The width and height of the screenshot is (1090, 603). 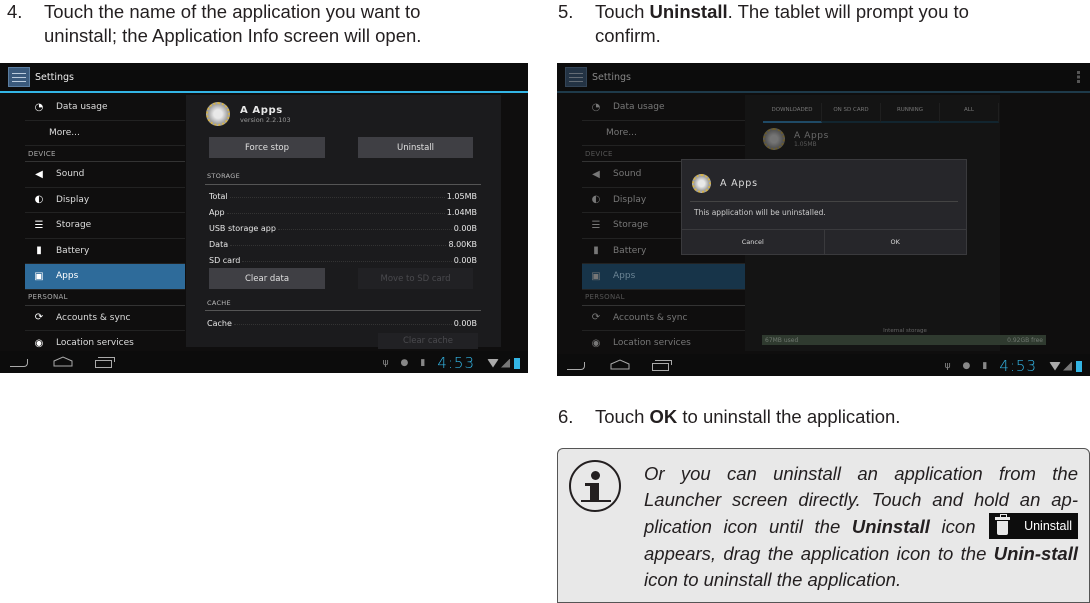 What do you see at coordinates (343, 260) in the screenshot?
I see `storage-row: SD card 0.00B` at bounding box center [343, 260].